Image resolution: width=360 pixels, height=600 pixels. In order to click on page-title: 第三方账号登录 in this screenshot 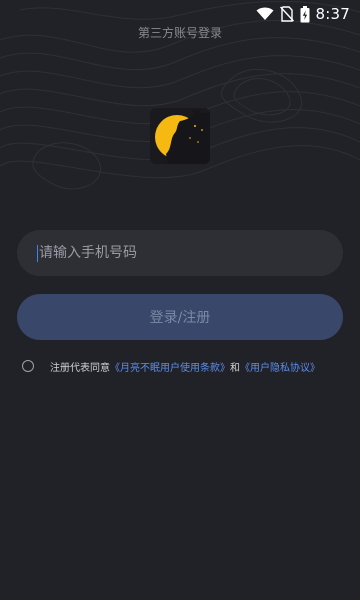, I will do `click(179, 33)`.